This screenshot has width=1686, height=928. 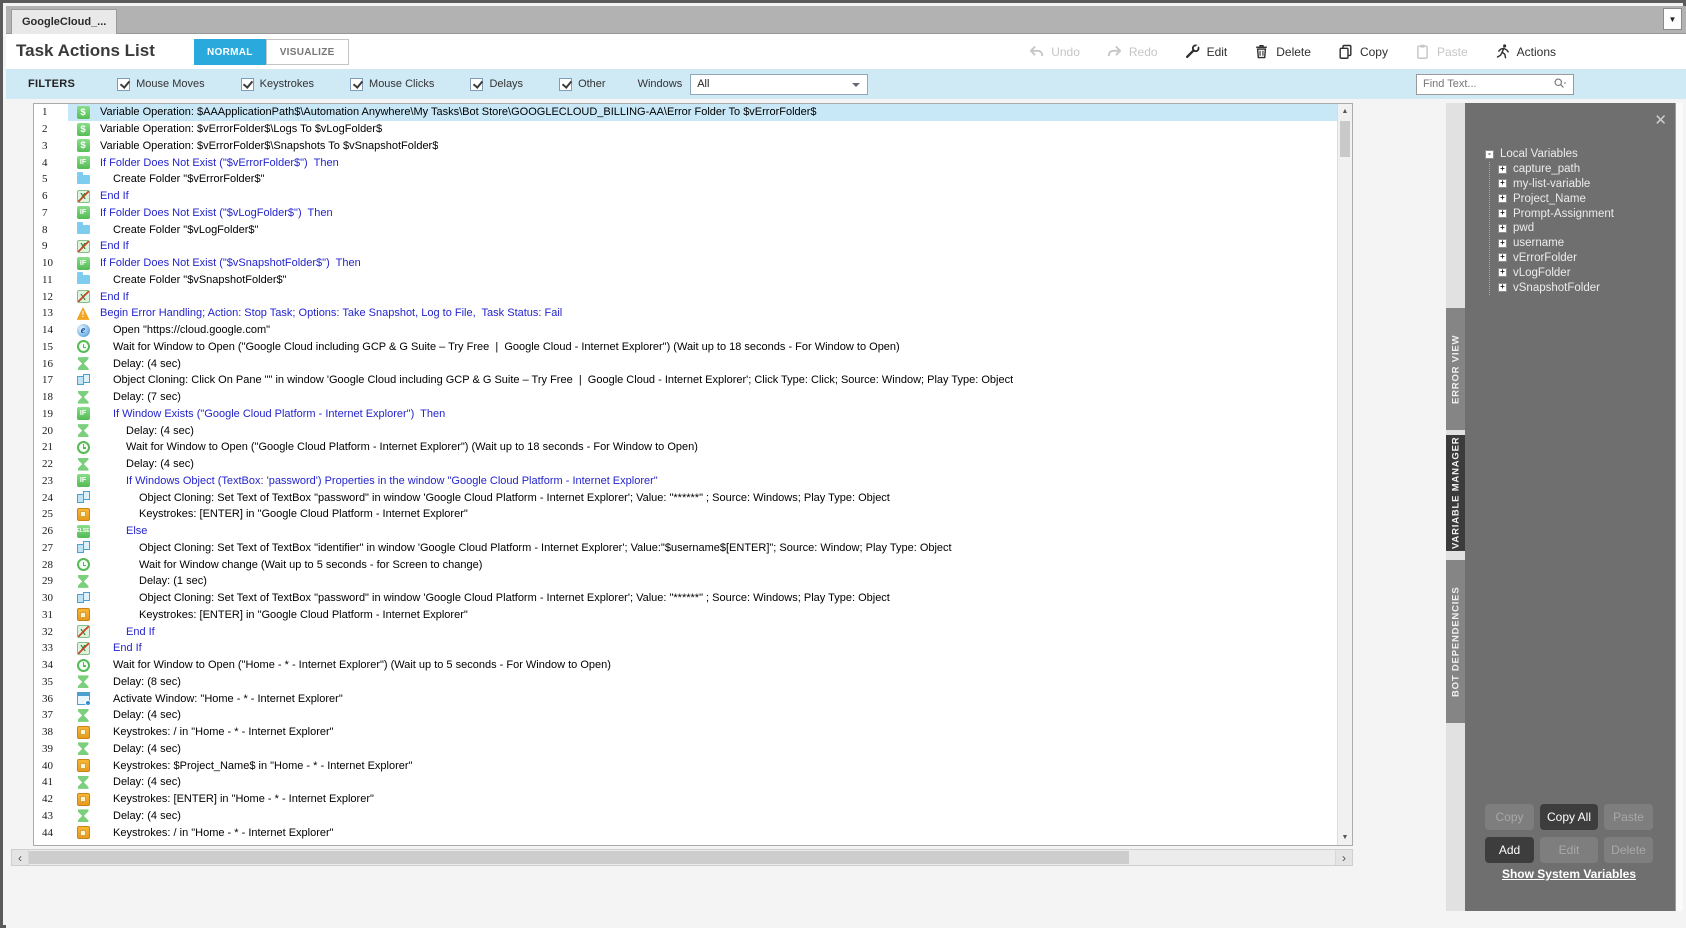 I want to click on action-row: 20 Delay: (4 sec), so click(x=685, y=430).